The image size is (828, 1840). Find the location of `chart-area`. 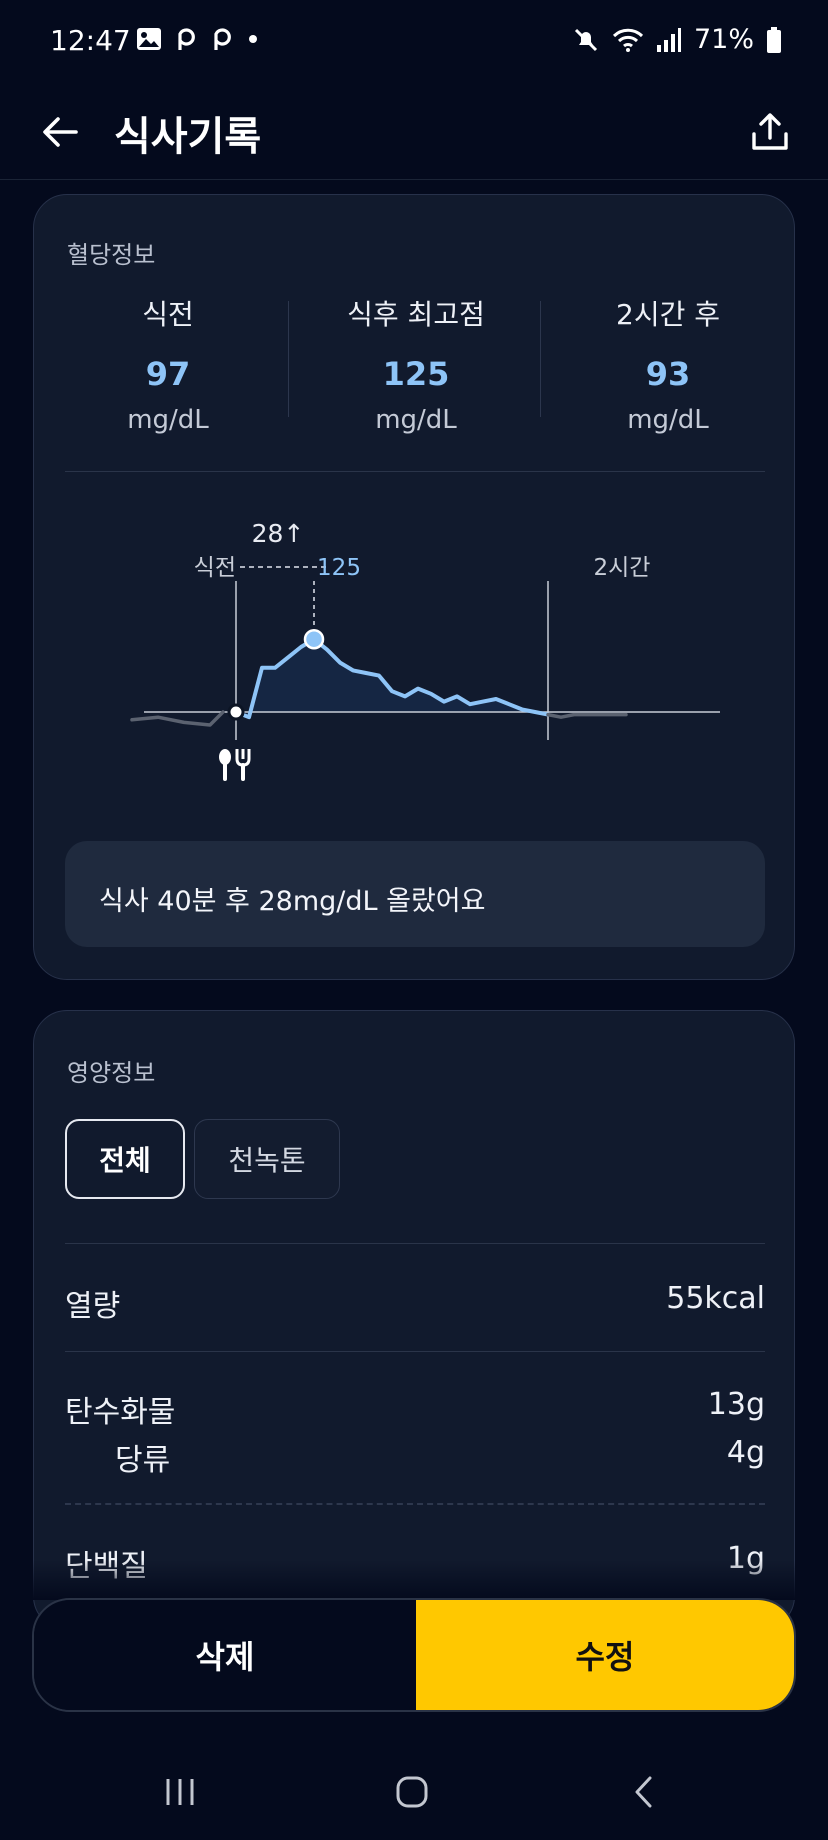

chart-area is located at coordinates (392, 678).